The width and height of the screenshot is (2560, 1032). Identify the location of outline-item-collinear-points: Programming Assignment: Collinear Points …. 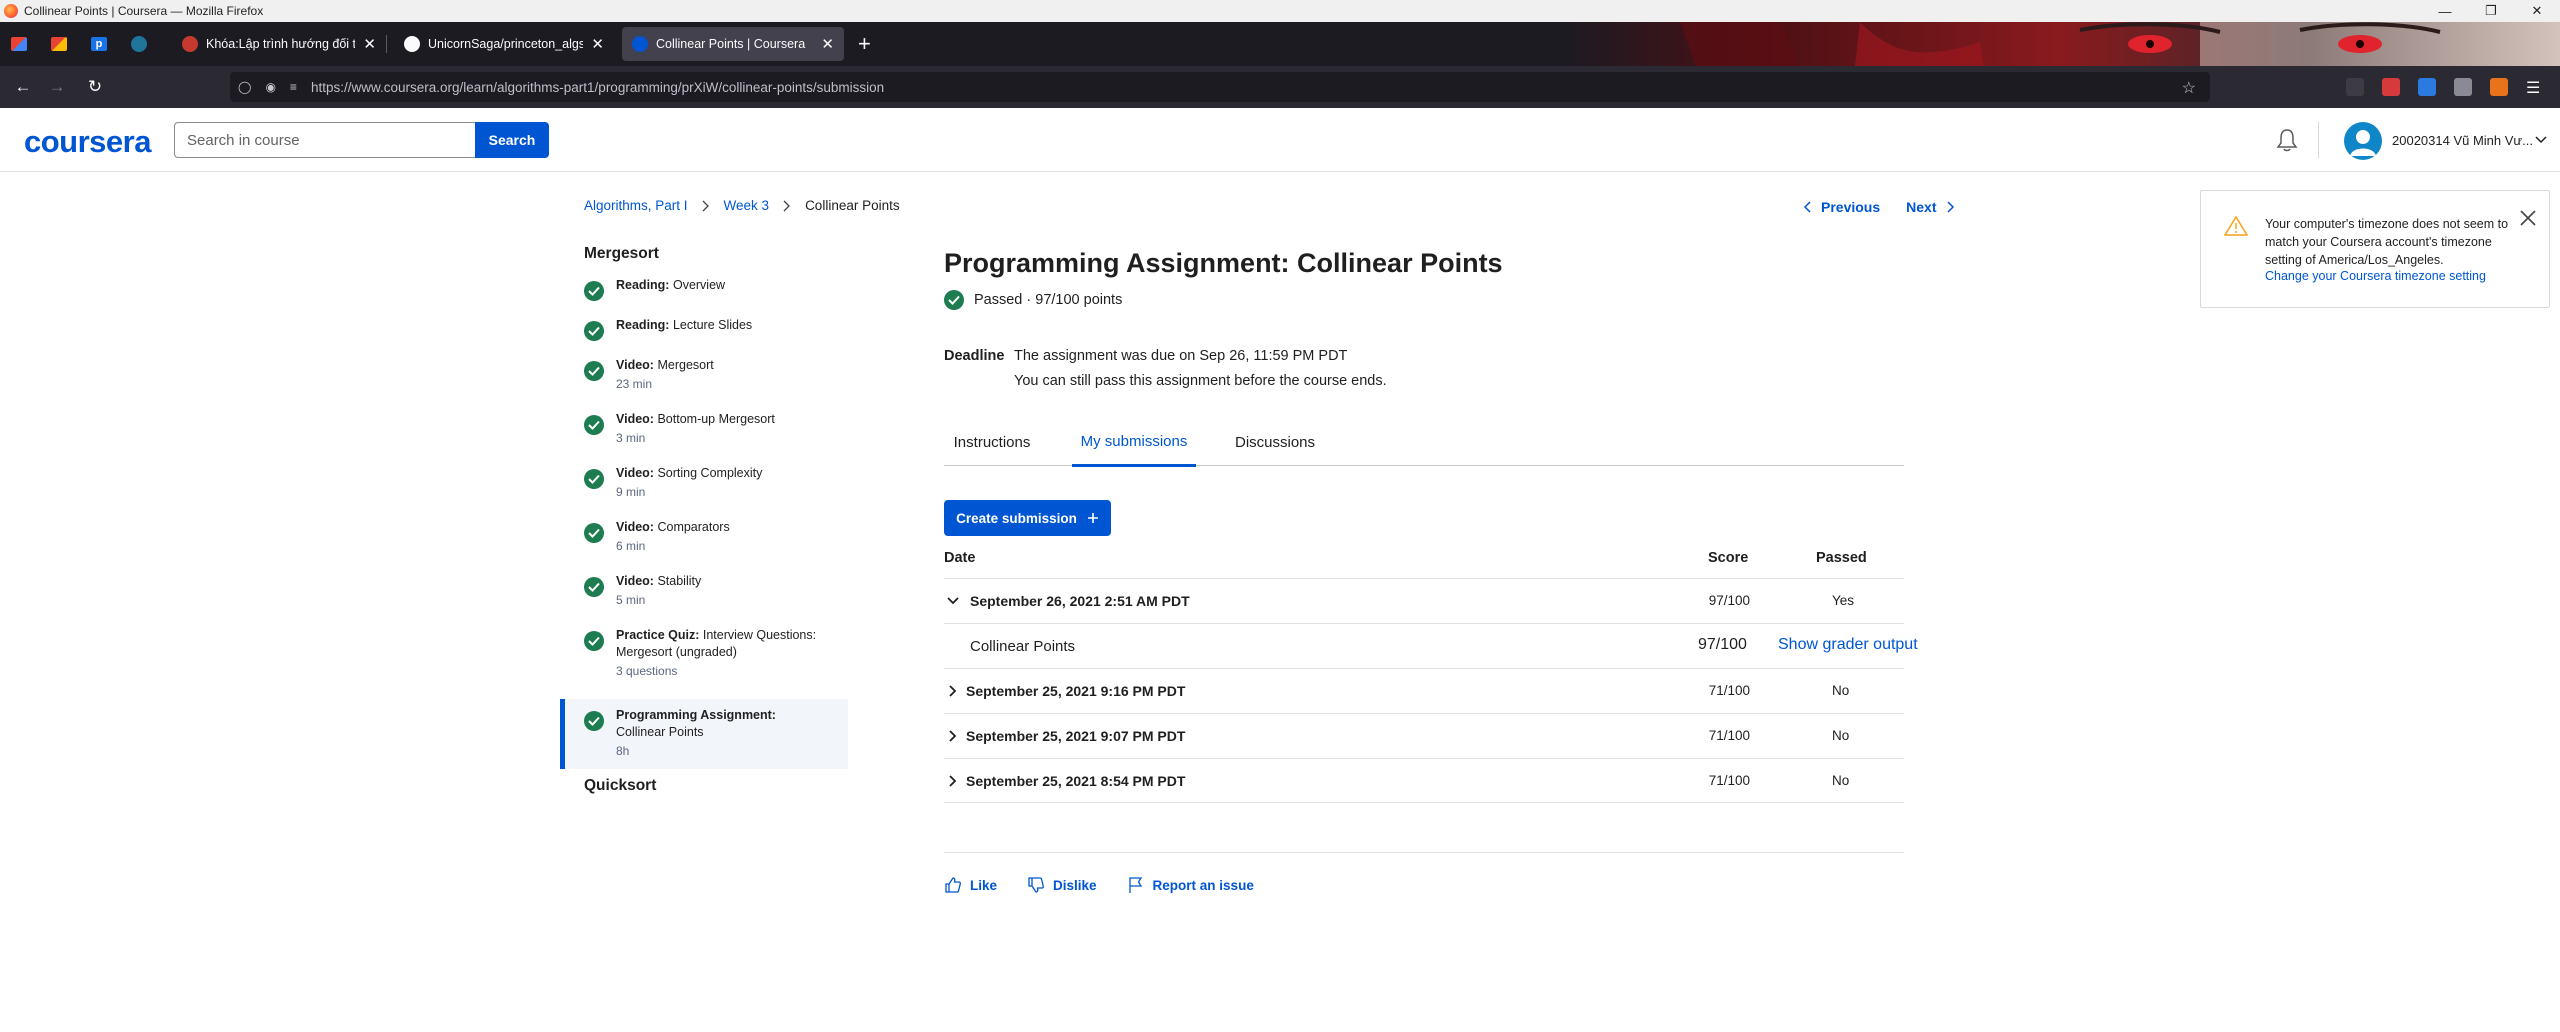
(704, 734).